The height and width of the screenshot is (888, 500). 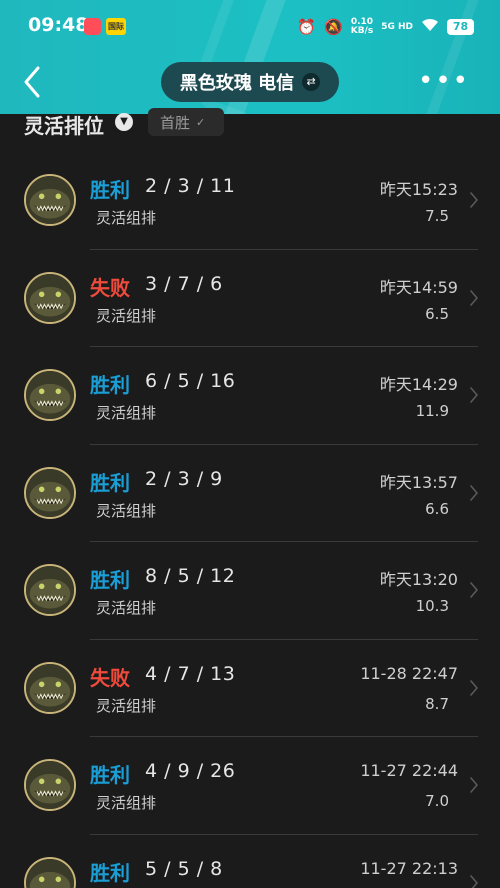 I want to click on match-date: 昨天14:59, so click(x=418, y=287).